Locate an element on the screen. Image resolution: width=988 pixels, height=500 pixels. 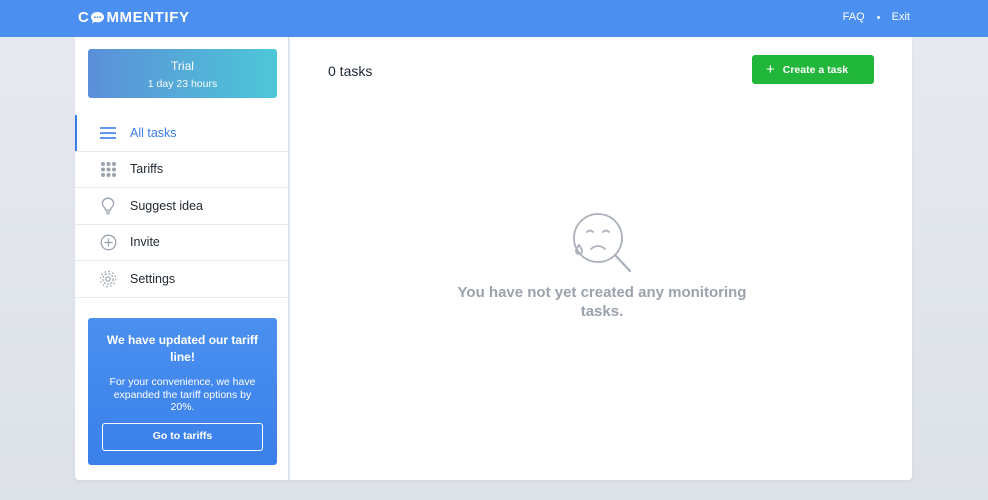
logo: C MMENTIFY is located at coordinates (134, 17).